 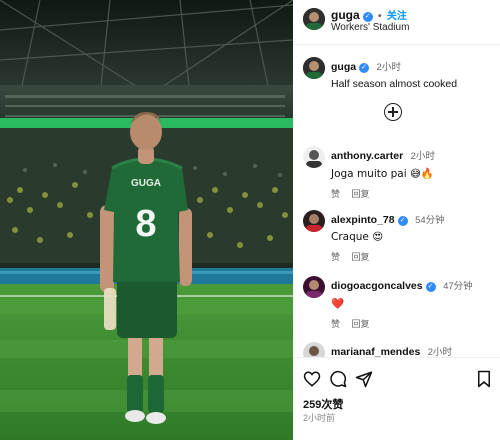 I want to click on comment-header: alexpinto_78 ✓ 54分钟, so click(x=413, y=219).